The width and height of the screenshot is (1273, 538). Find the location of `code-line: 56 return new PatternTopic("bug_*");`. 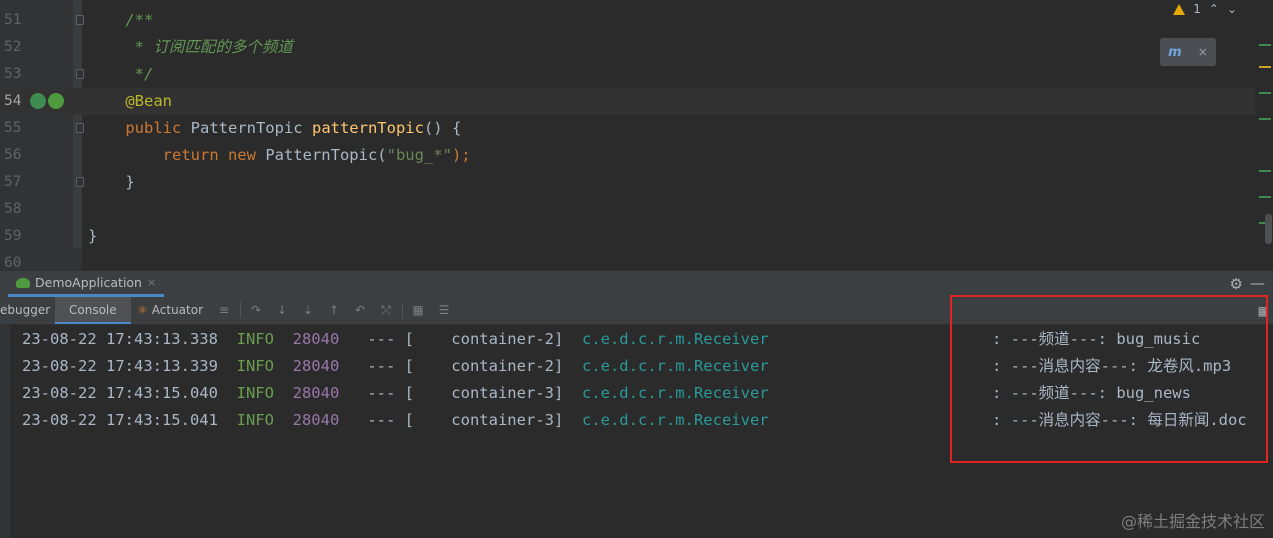

code-line: 56 return new PatternTopic("bug_*"); is located at coordinates (627, 155).